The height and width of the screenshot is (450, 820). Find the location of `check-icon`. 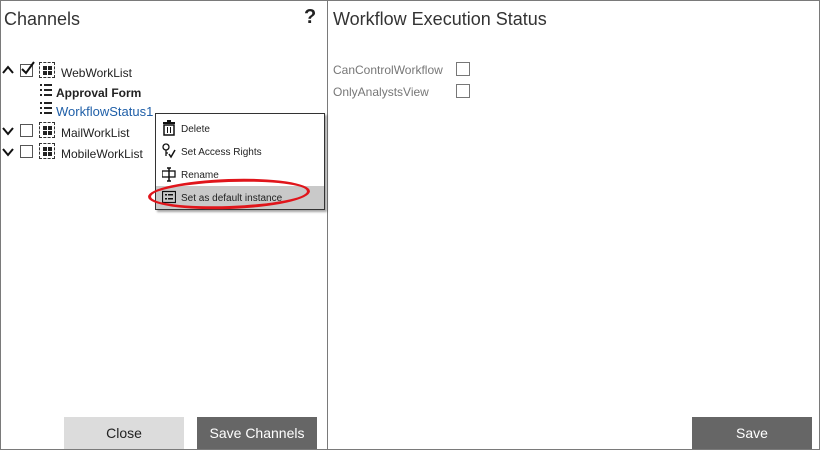

check-icon is located at coordinates (28, 68).